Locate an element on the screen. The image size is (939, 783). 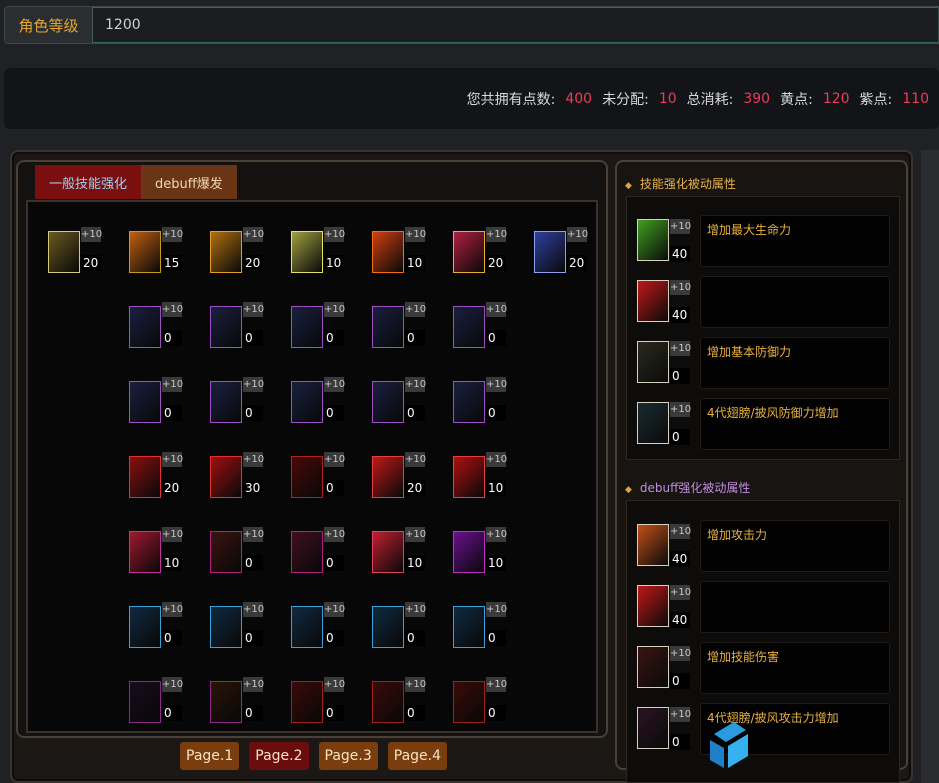
passive-item: +10 40 增加攻击力 is located at coordinates (767, 550).